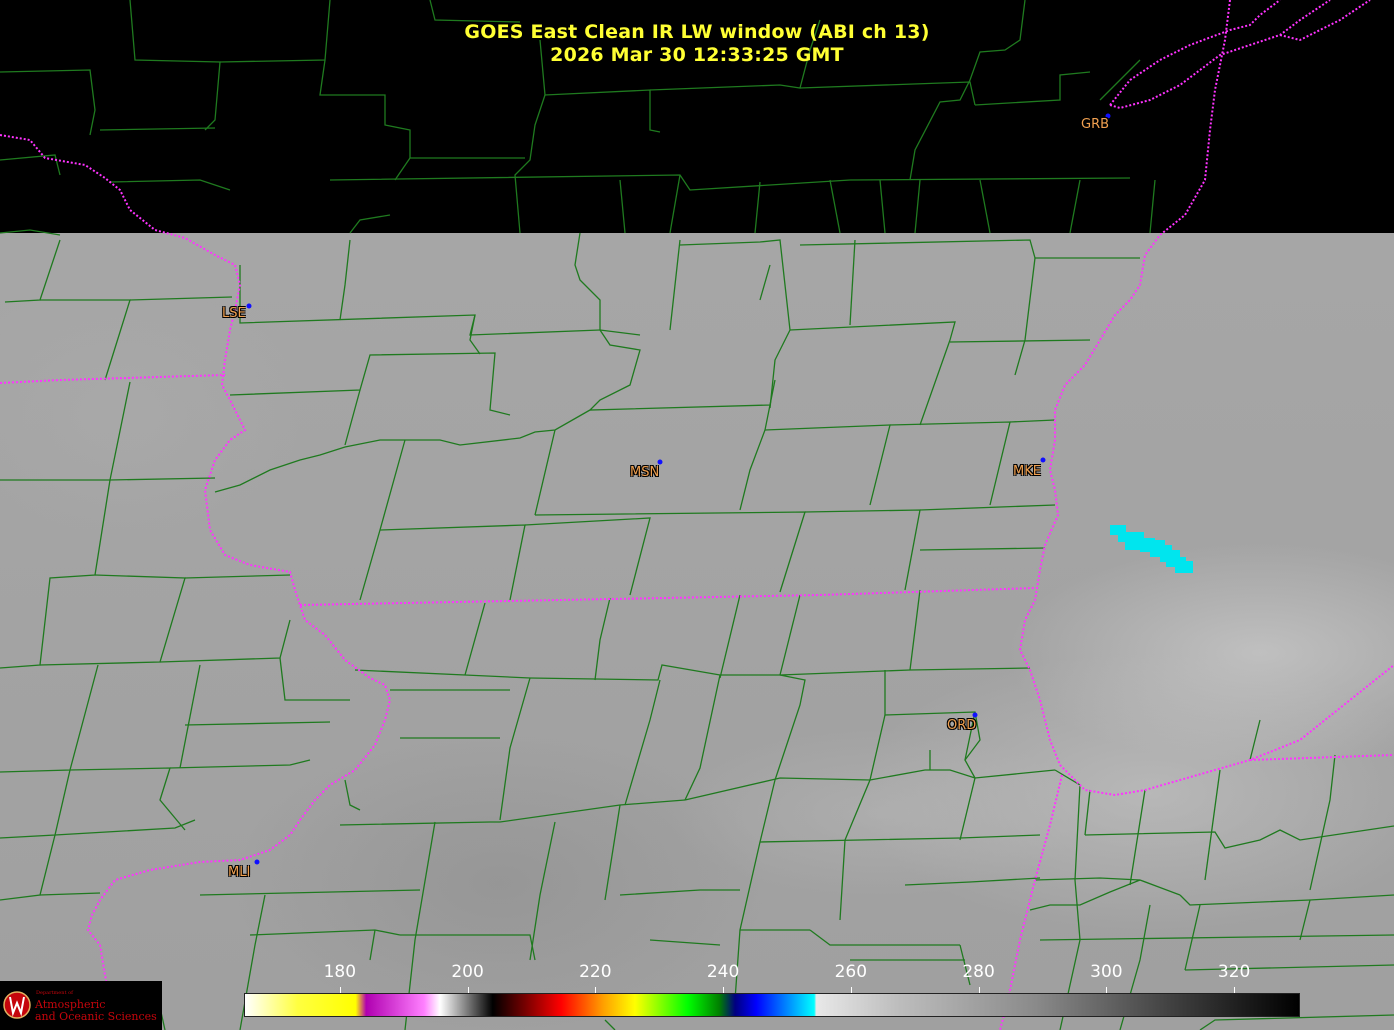  I want to click on uw-crest-icon, so click(17, 1005).